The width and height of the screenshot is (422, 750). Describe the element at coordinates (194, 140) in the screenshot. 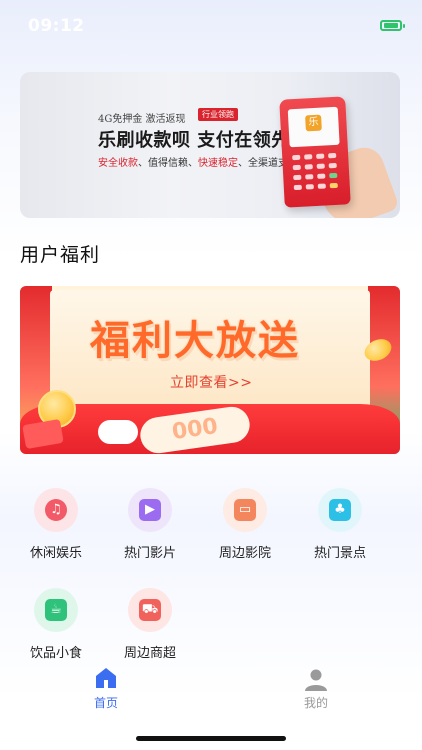

I see `banner-title: 乐刷收款呗 支付在领先` at that location.